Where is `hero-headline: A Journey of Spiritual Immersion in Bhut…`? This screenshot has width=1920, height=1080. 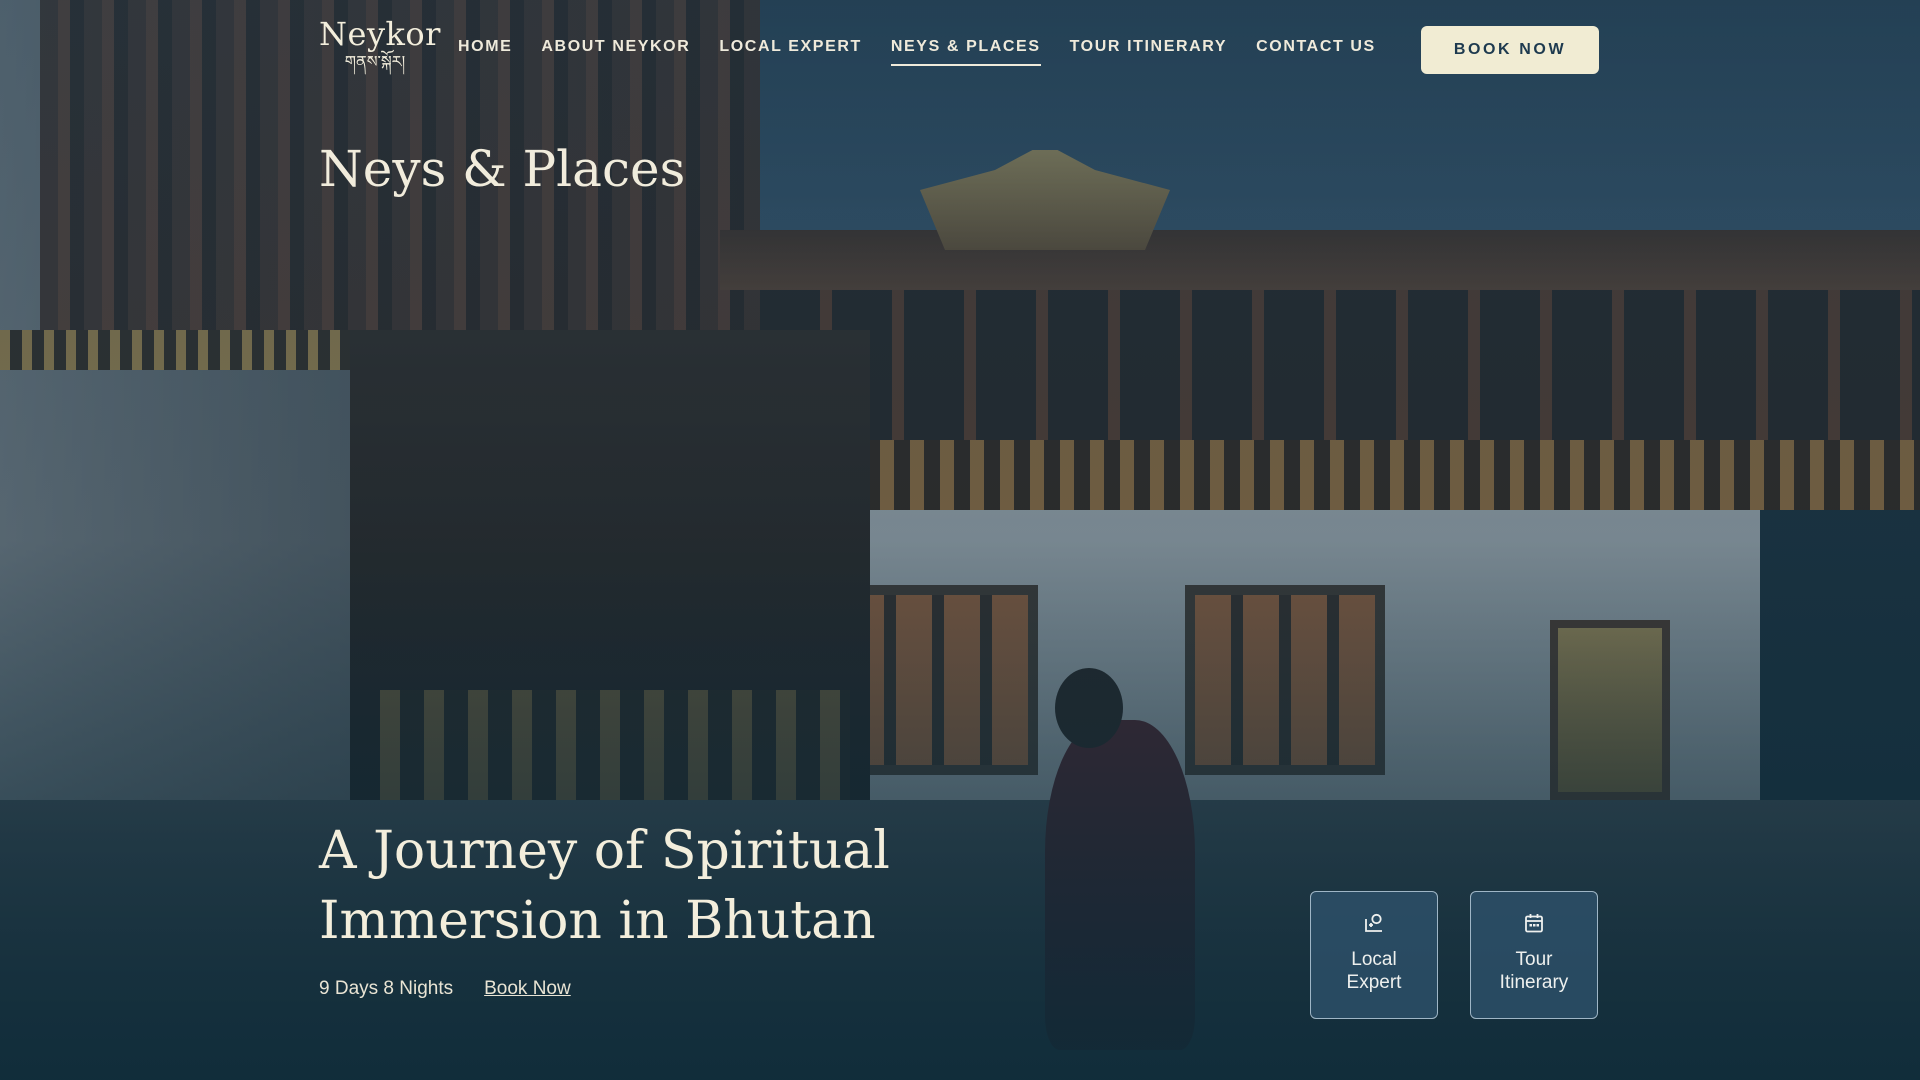 hero-headline: A Journey of Spiritual Immersion in Bhut… is located at coordinates (679, 886).